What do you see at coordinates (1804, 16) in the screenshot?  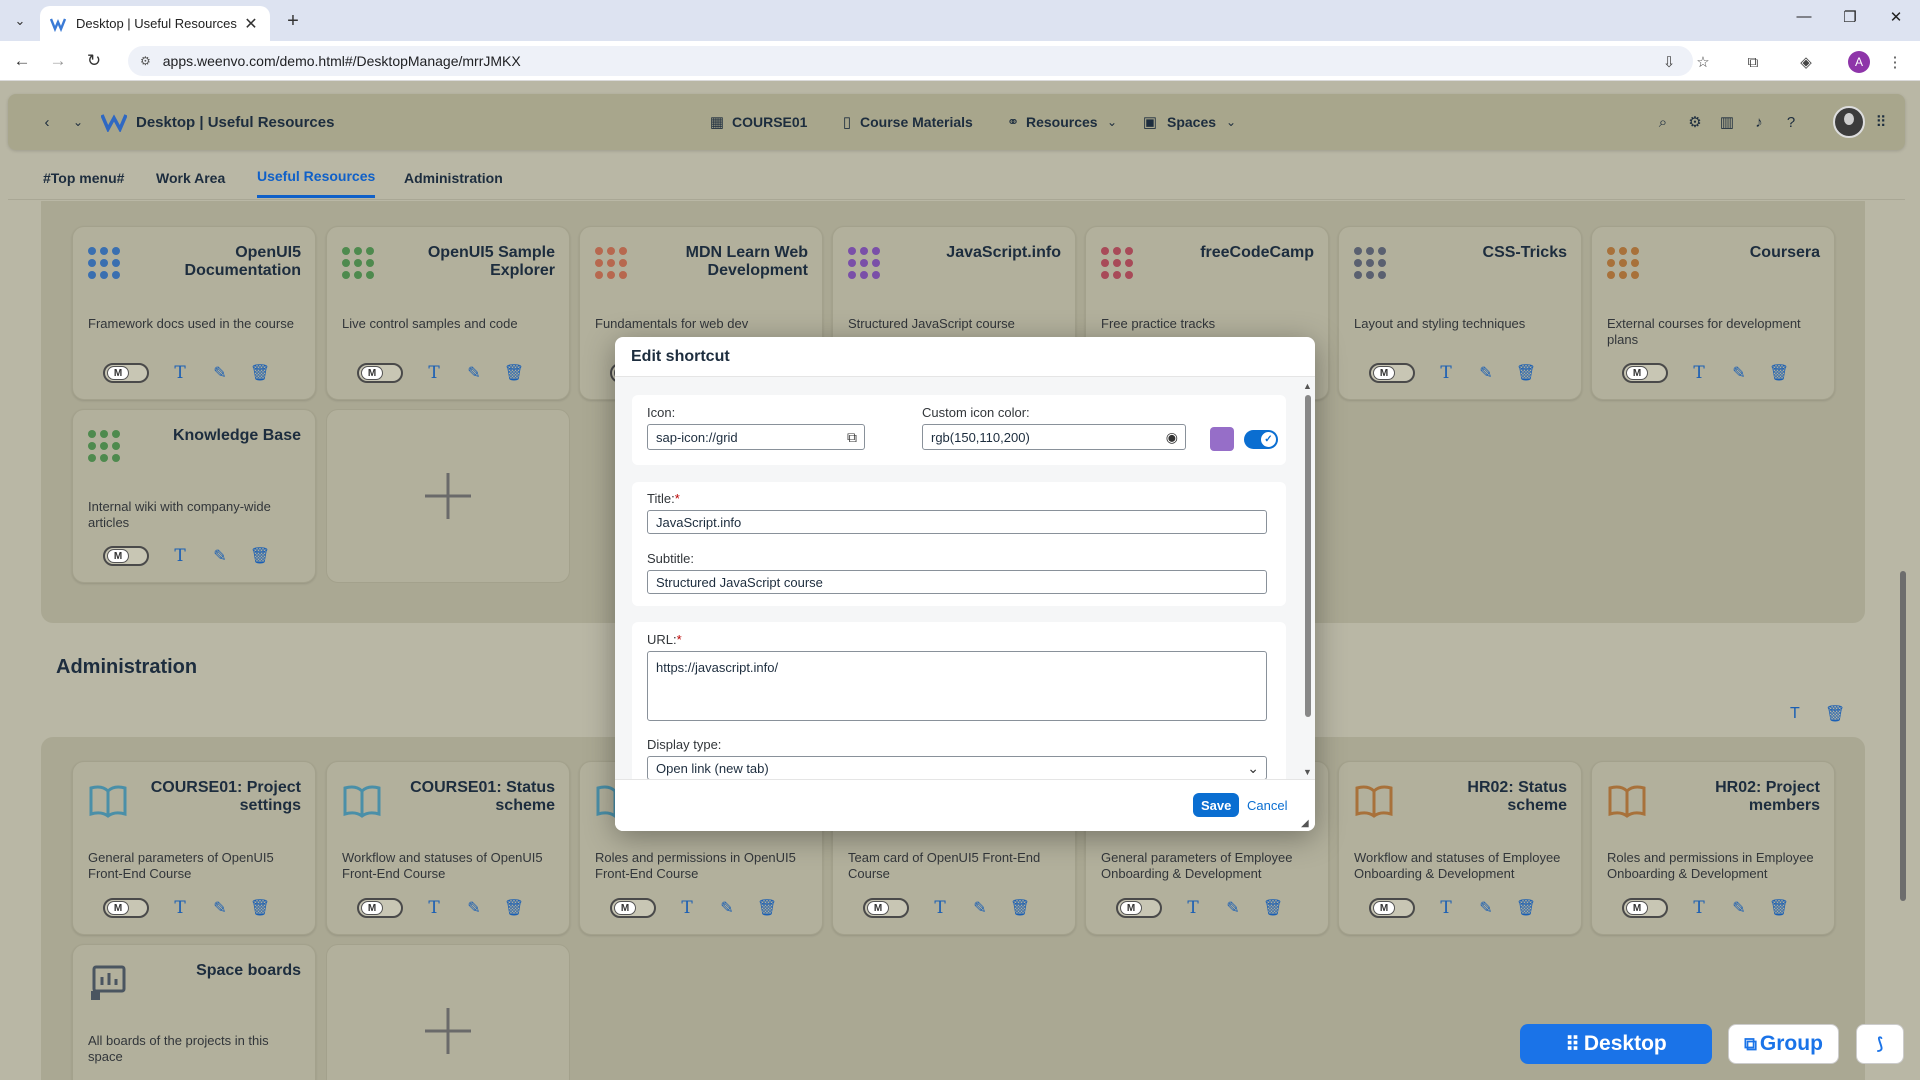 I see `minimize-icon: —` at bounding box center [1804, 16].